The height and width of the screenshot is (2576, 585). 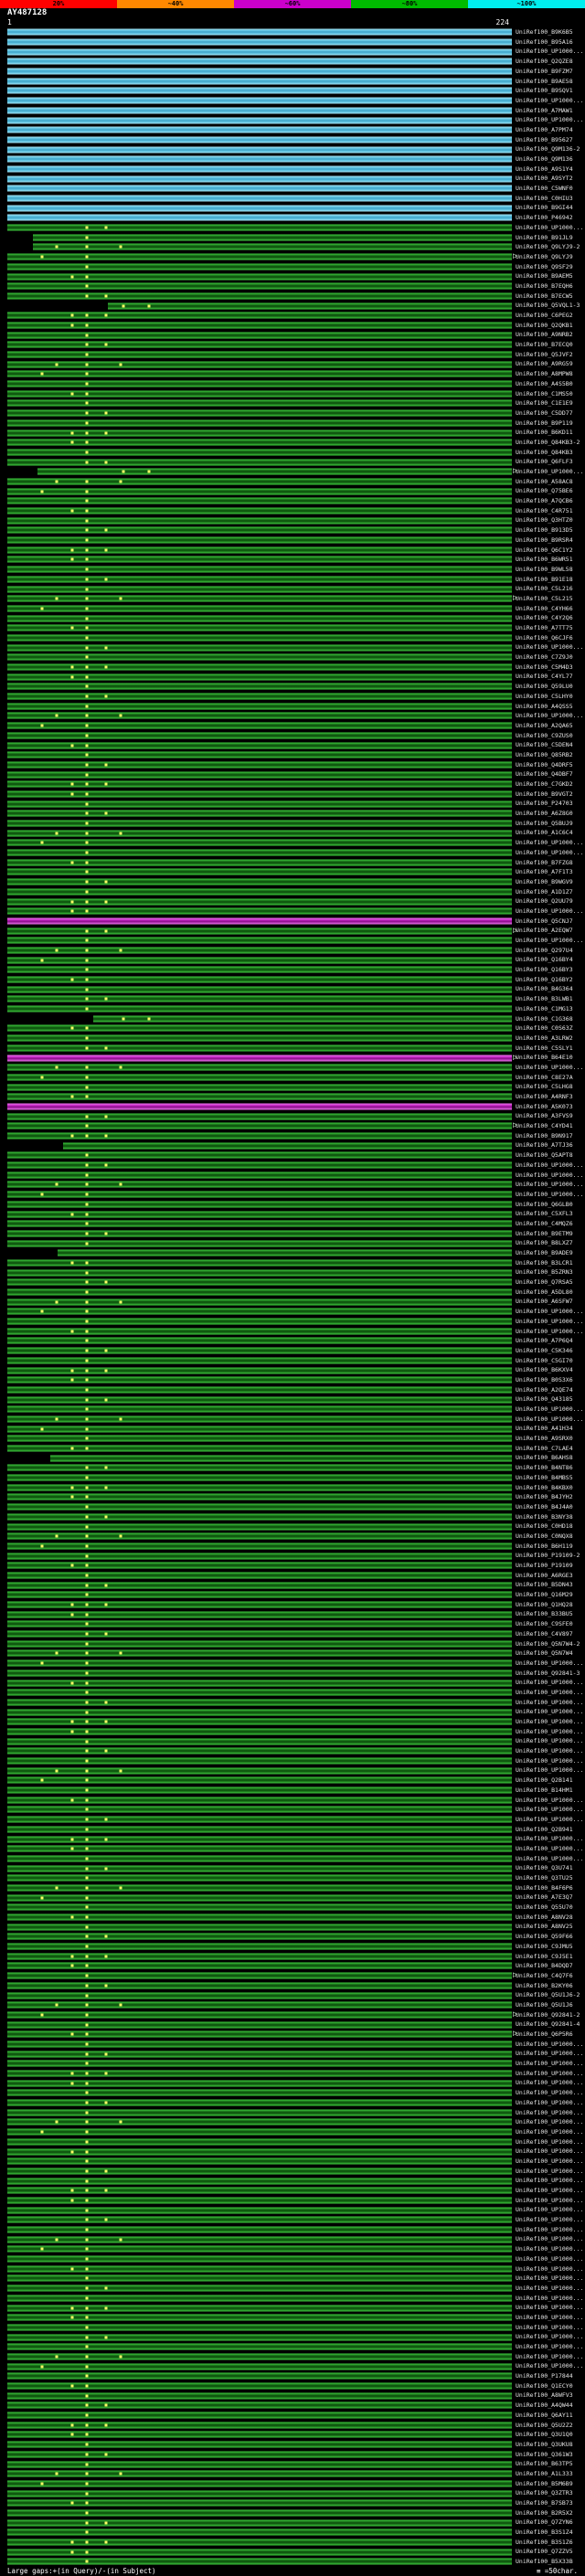 What do you see at coordinates (544, 921) in the screenshot?
I see `hit-label: UniRef100_Q5CNJ7` at bounding box center [544, 921].